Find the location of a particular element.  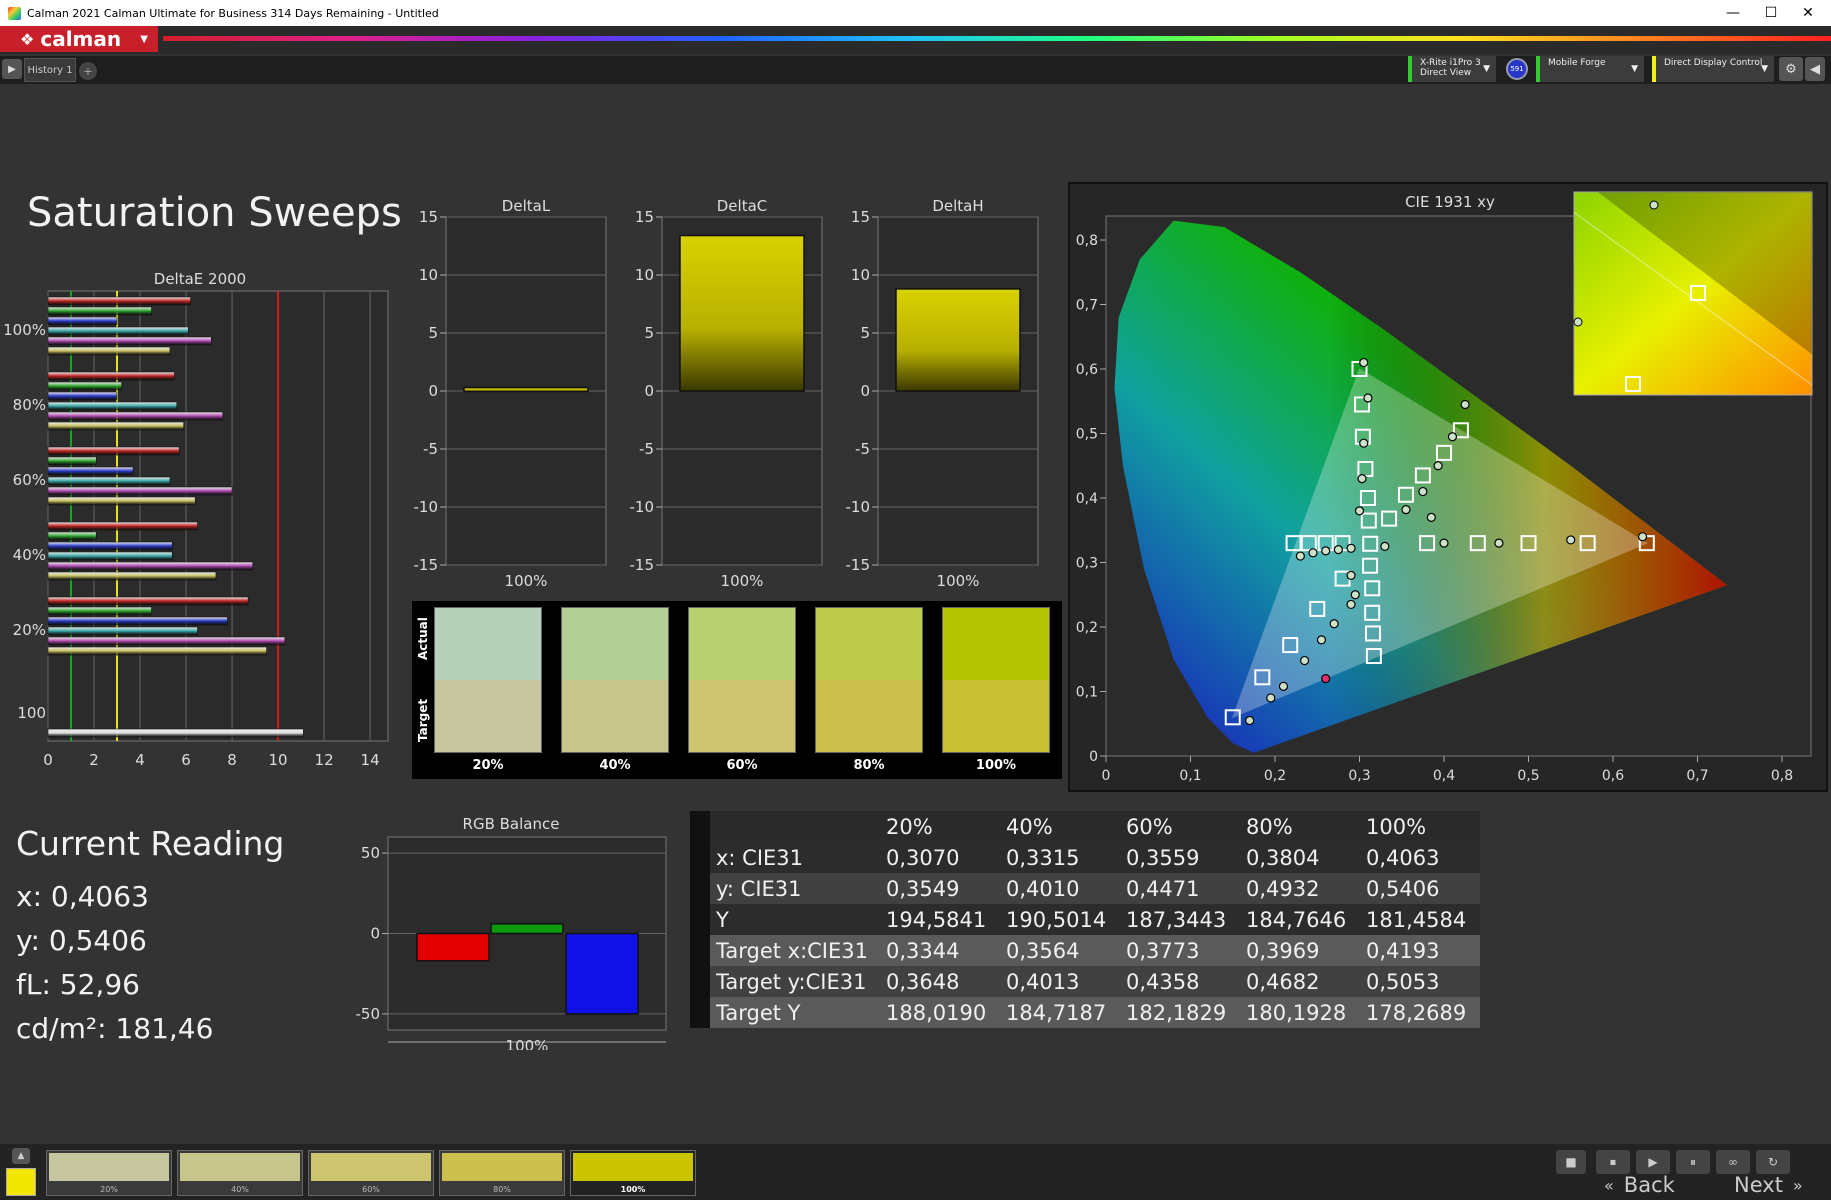

y-tick-label: -10 is located at coordinates (426, 507).